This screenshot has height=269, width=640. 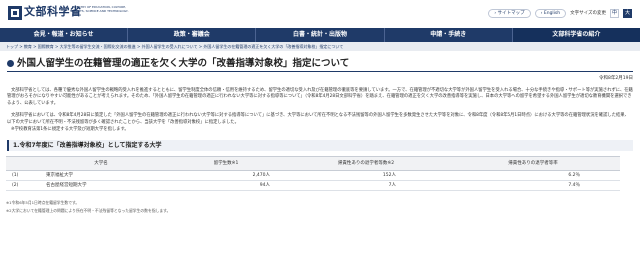 I want to click on sitemap-link: › サイトマップ, so click(x=509, y=13).